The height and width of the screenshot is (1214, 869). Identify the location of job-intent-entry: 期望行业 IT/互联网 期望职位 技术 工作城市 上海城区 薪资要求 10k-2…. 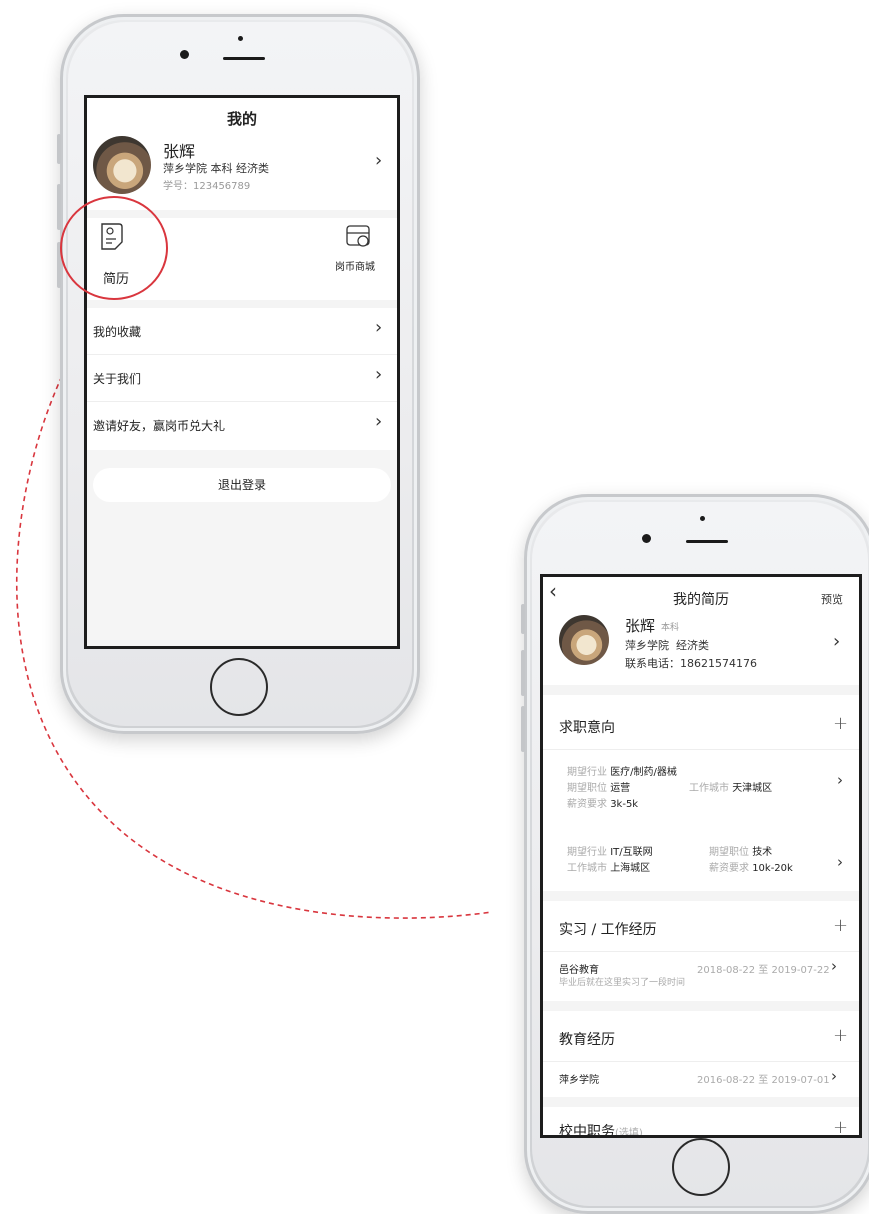
(710, 863).